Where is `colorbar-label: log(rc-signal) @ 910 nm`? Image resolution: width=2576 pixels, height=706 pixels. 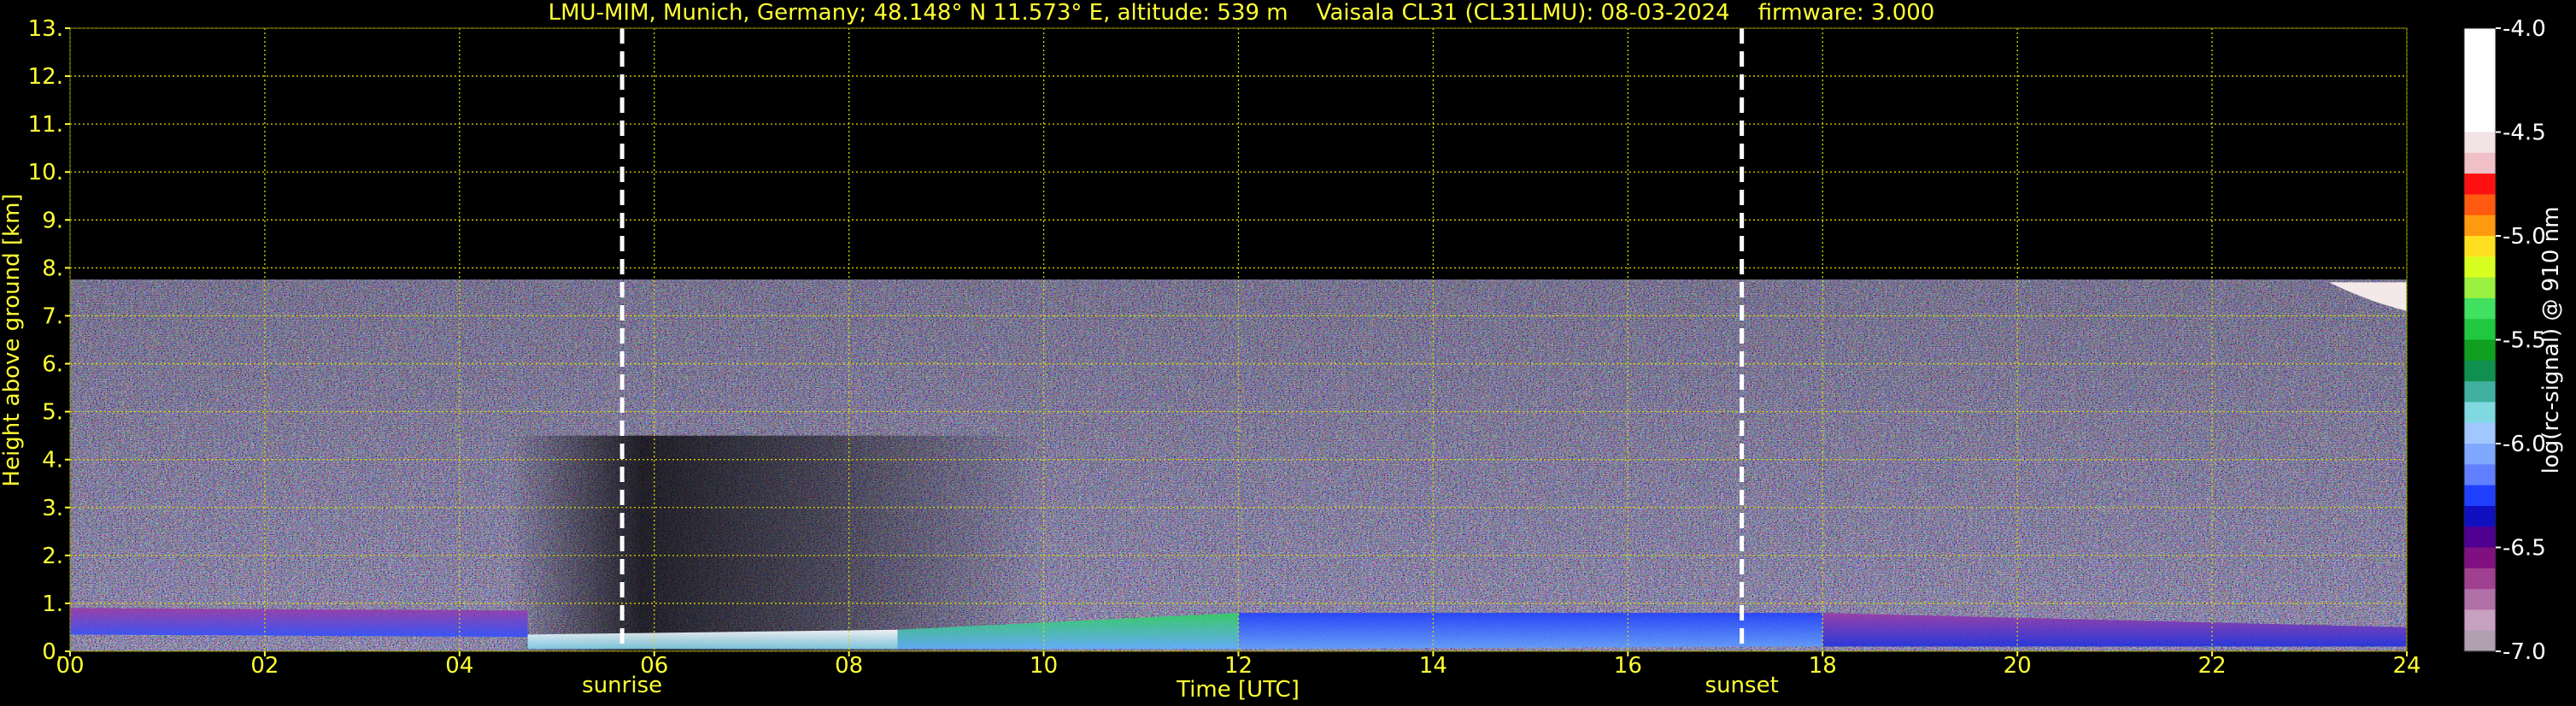 colorbar-label: log(rc-signal) @ 910 nm is located at coordinates (2551, 340).